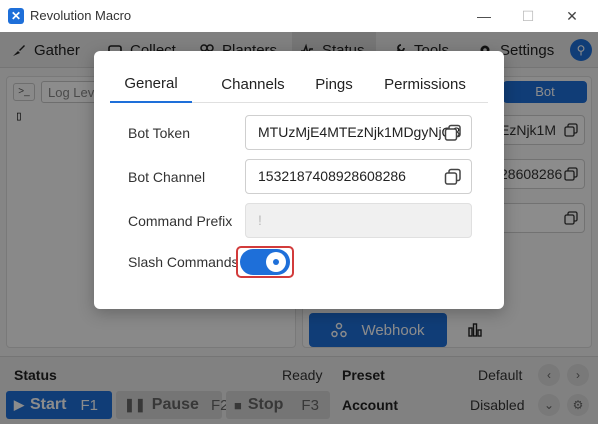  Describe the element at coordinates (572, 16) in the screenshot. I see `close-button: ✕` at that location.